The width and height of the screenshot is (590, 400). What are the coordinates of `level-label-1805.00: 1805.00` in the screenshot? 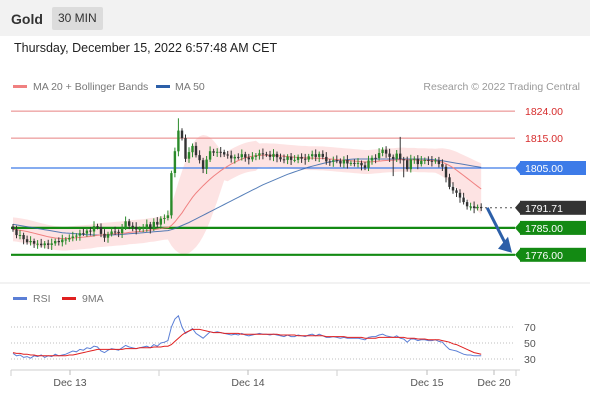 It's located at (544, 169).